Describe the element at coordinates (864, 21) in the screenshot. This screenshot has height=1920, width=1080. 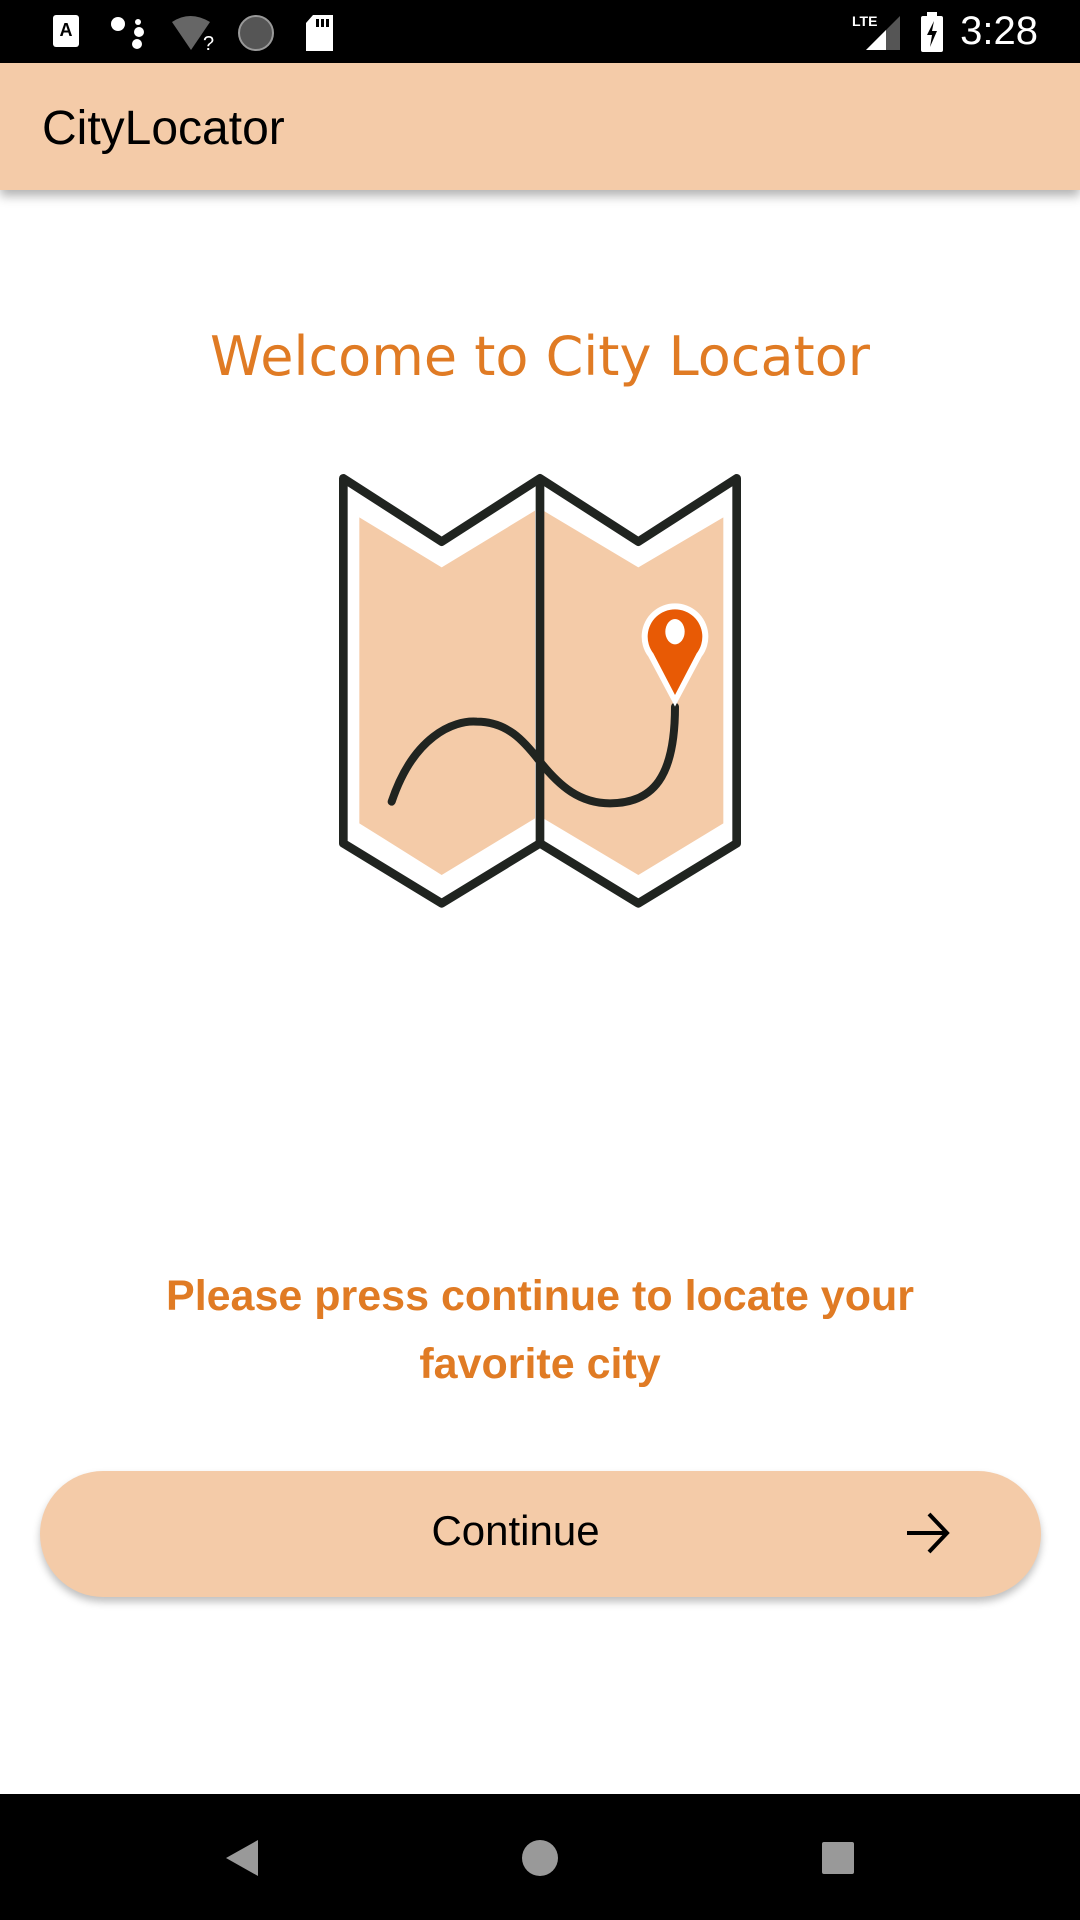
I see `svg-text: LTE` at that location.